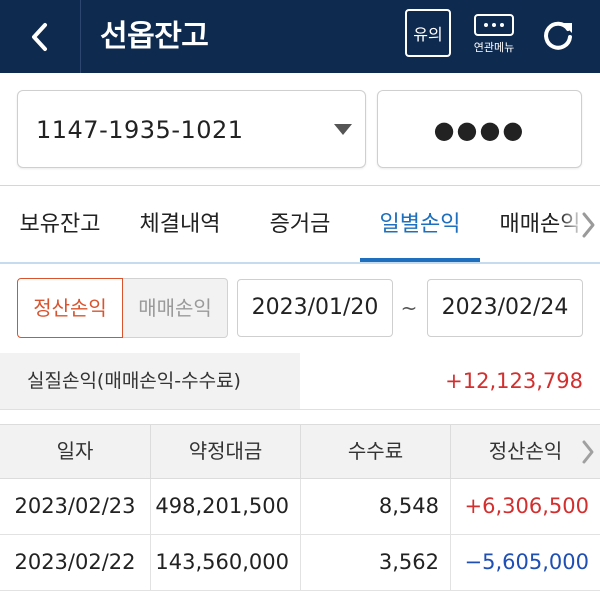 The height and width of the screenshot is (600, 600). What do you see at coordinates (343, 129) in the screenshot?
I see `caret-down-icon` at bounding box center [343, 129].